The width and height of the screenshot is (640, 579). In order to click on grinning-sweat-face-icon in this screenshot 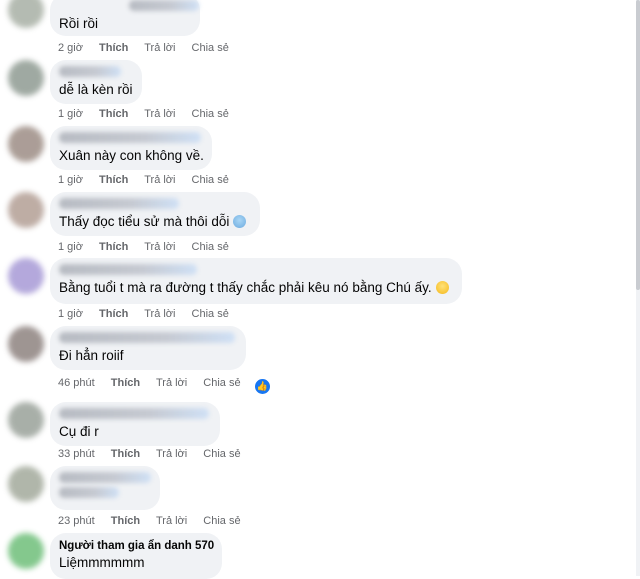, I will do `click(442, 287)`.